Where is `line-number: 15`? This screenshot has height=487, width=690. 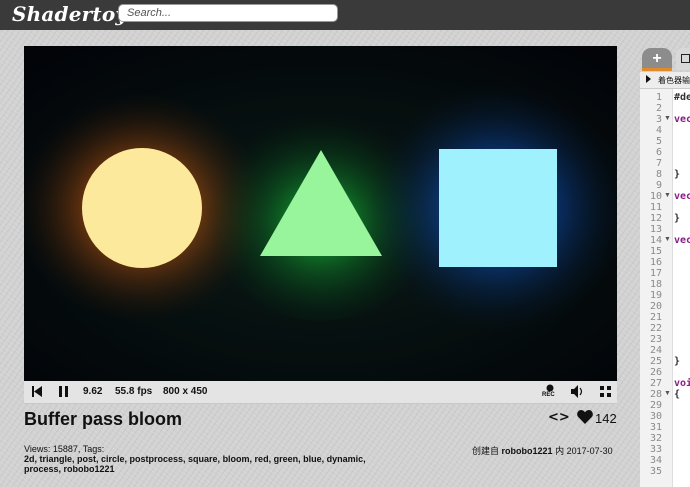
line-number: 15 is located at coordinates (655, 251).